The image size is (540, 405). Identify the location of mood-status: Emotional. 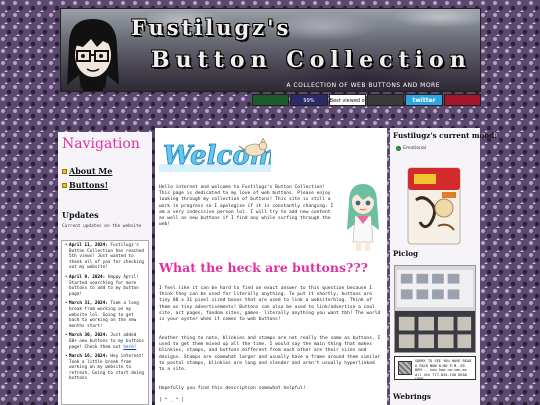
(411, 148).